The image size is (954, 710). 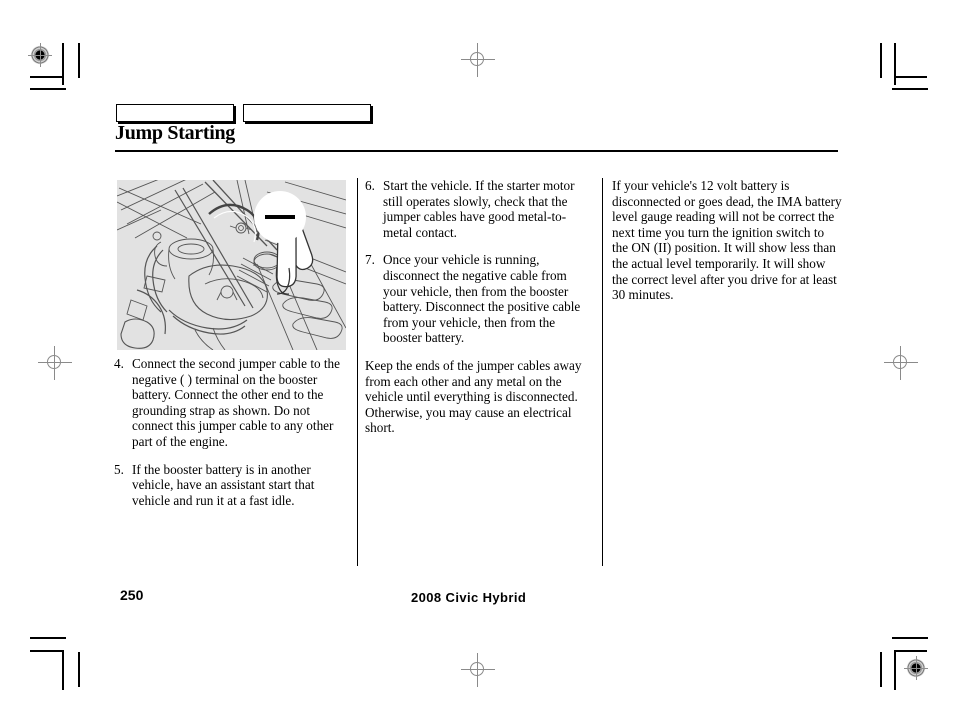 What do you see at coordinates (48, 89) in the screenshot?
I see `crop-mark-top-left-horizontal-outer` at bounding box center [48, 89].